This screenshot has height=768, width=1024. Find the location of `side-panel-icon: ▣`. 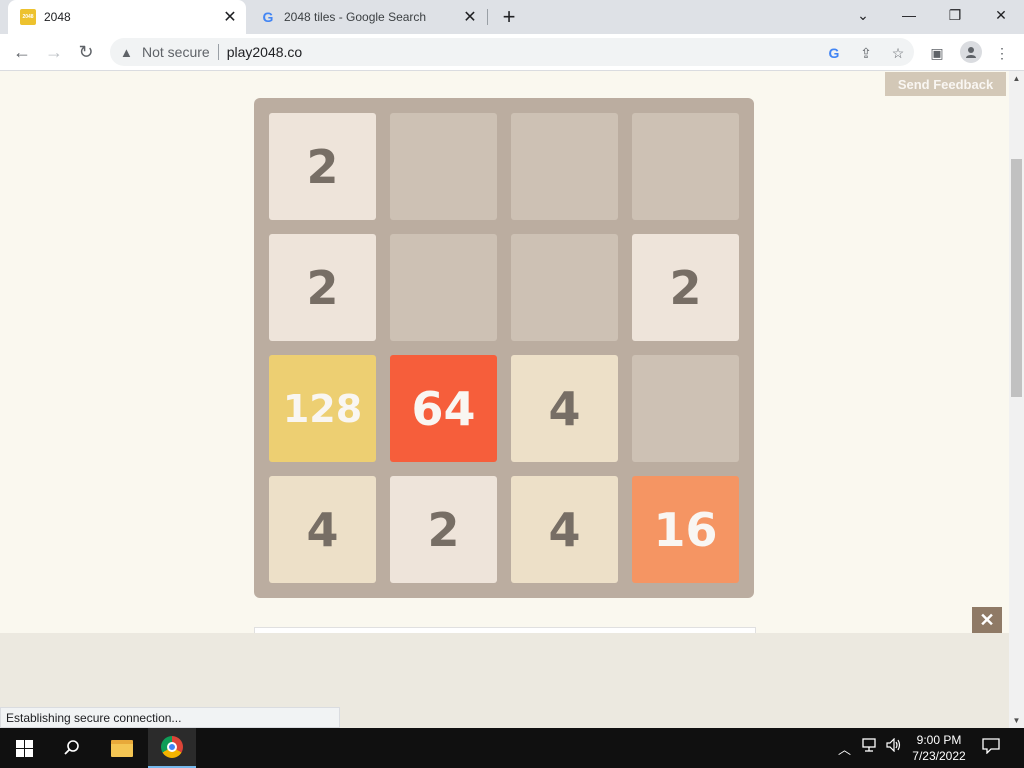

side-panel-icon: ▣ is located at coordinates (937, 53).